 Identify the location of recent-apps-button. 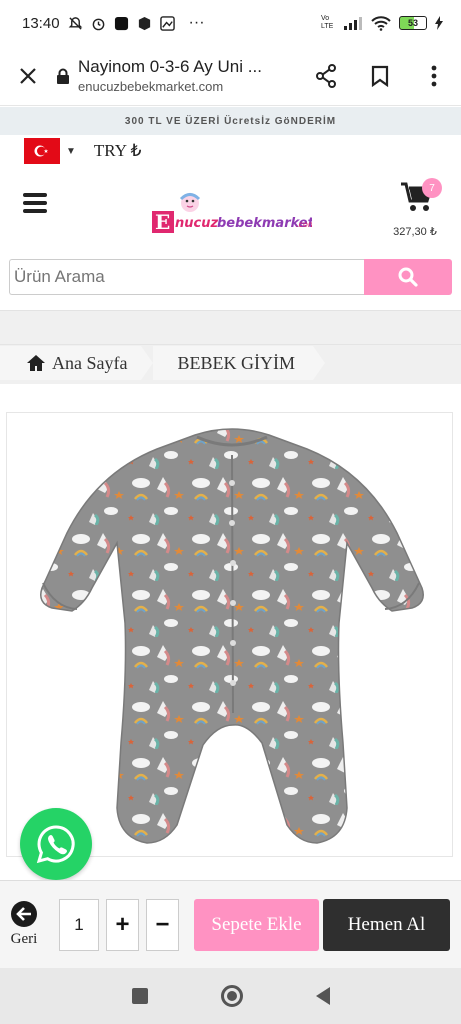
(139, 996).